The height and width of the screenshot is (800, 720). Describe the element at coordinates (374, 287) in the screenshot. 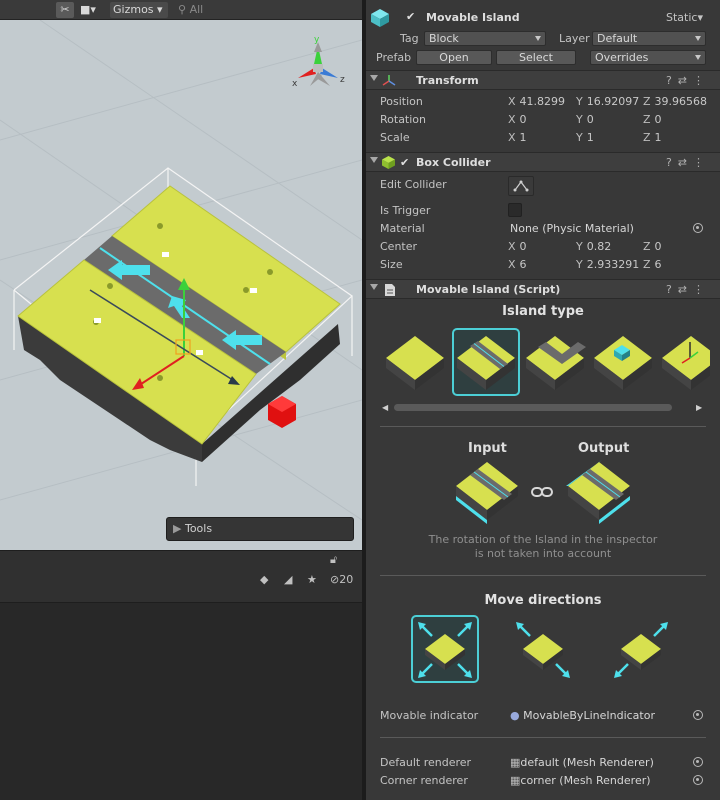

I see `collapse-caret-icon` at that location.